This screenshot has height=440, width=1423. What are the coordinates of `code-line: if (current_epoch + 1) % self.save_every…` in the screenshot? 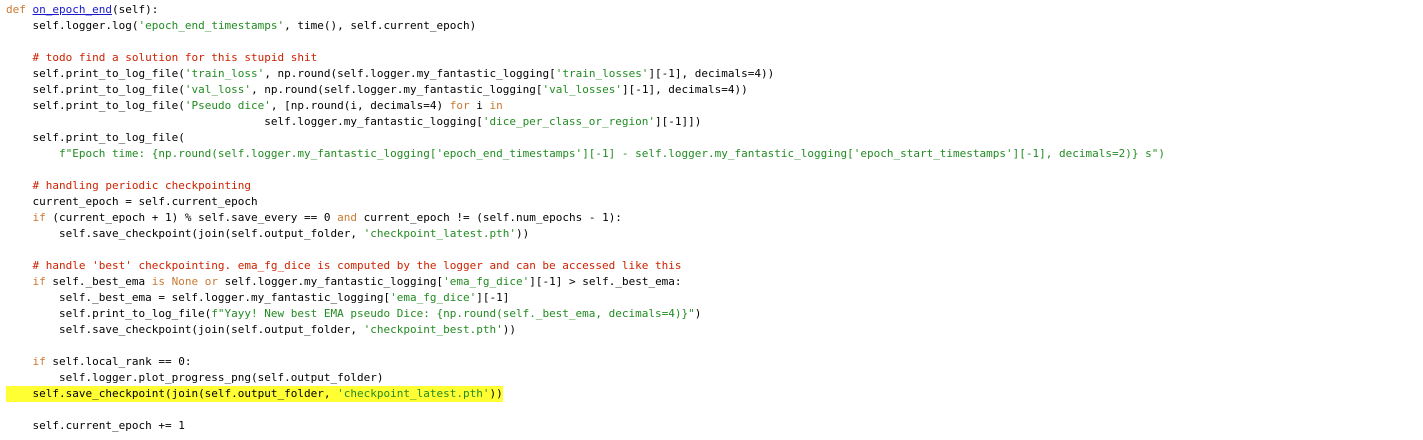 It's located at (314, 218).